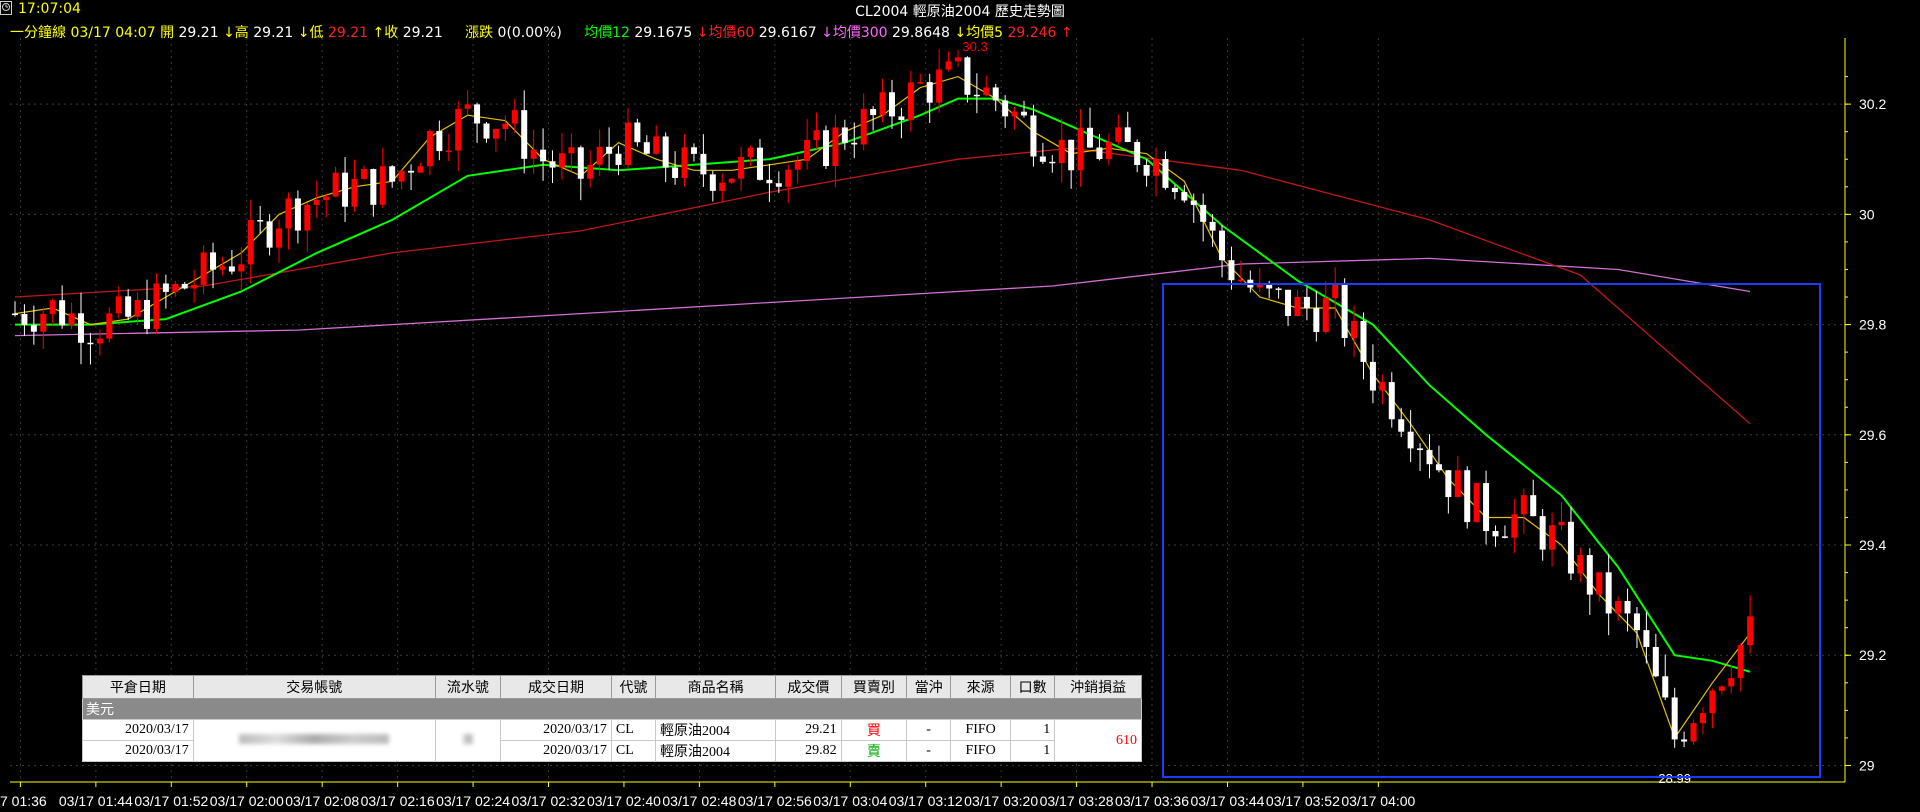 The width and height of the screenshot is (1920, 812). I want to click on header-close-date: 平倉日期, so click(138, 687).